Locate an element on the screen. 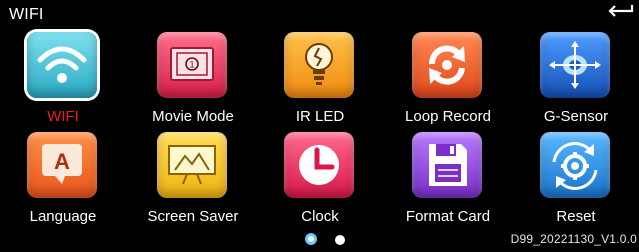 This screenshot has width=639, height=252. movie-mode-icon: 1 is located at coordinates (192, 65).